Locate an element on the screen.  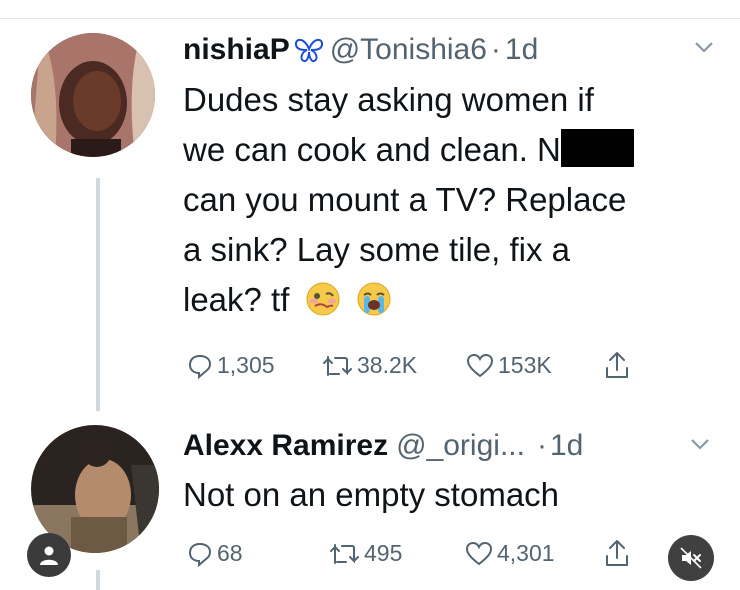
profile-icon is located at coordinates (49, 555).